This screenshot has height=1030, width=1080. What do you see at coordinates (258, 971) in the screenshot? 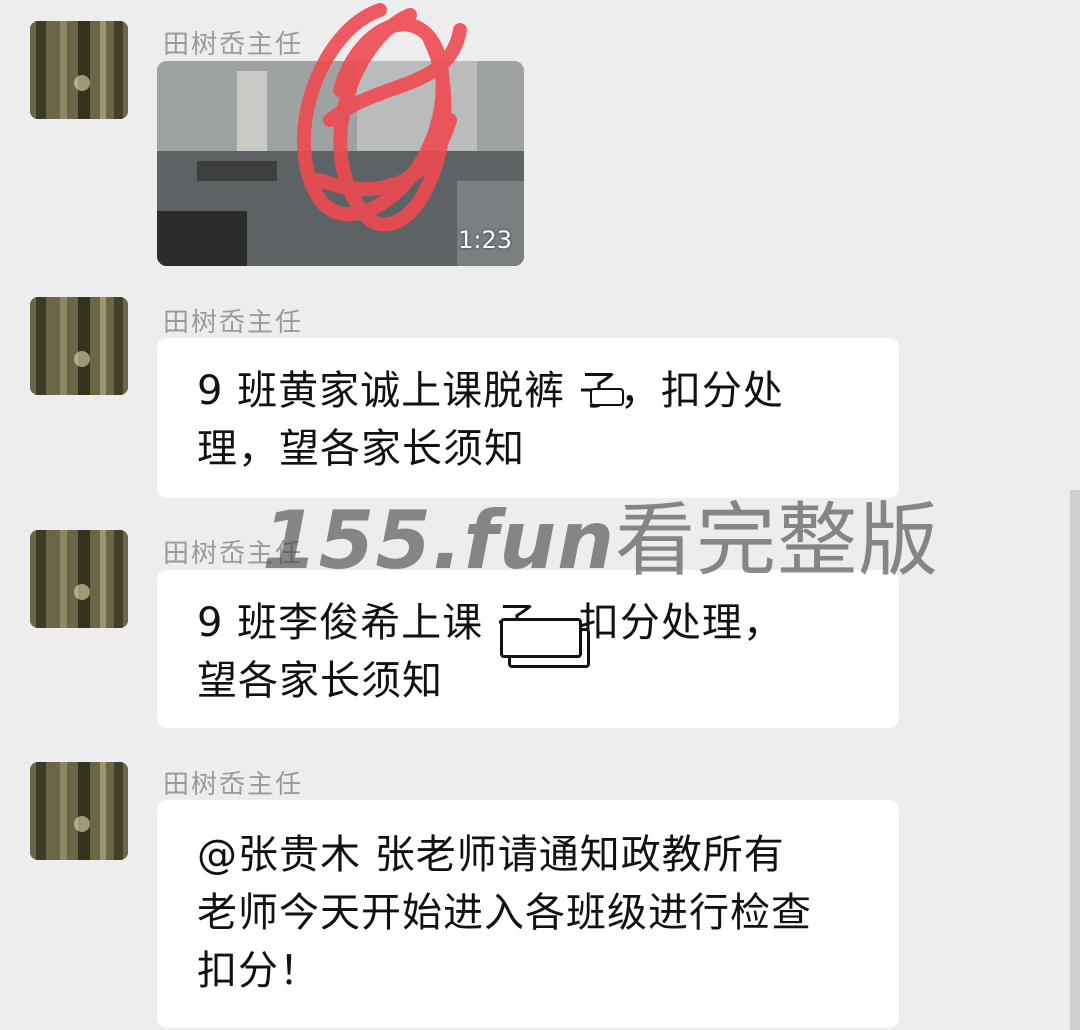
I see `message-line: 扣分！` at bounding box center [258, 971].